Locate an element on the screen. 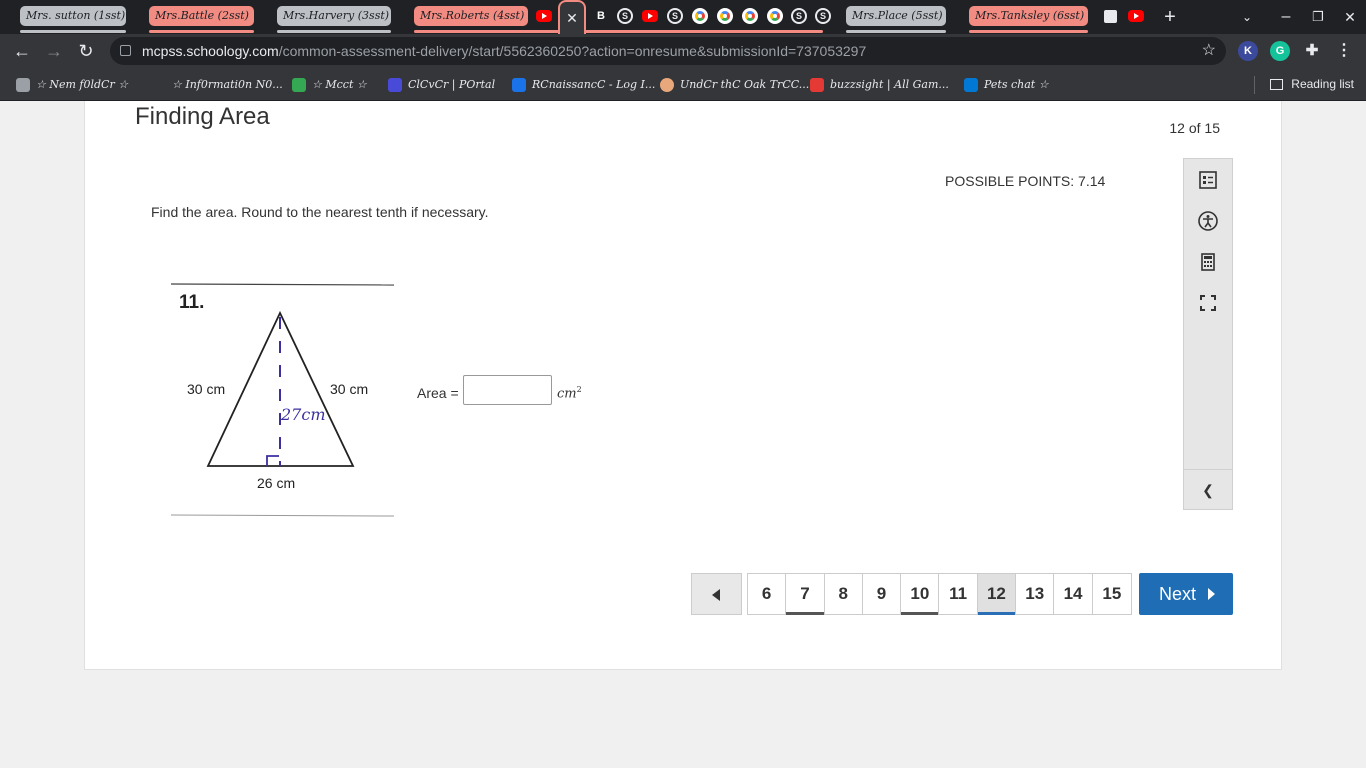 The width and height of the screenshot is (1366, 768). reading-list-icon is located at coordinates (1277, 85).